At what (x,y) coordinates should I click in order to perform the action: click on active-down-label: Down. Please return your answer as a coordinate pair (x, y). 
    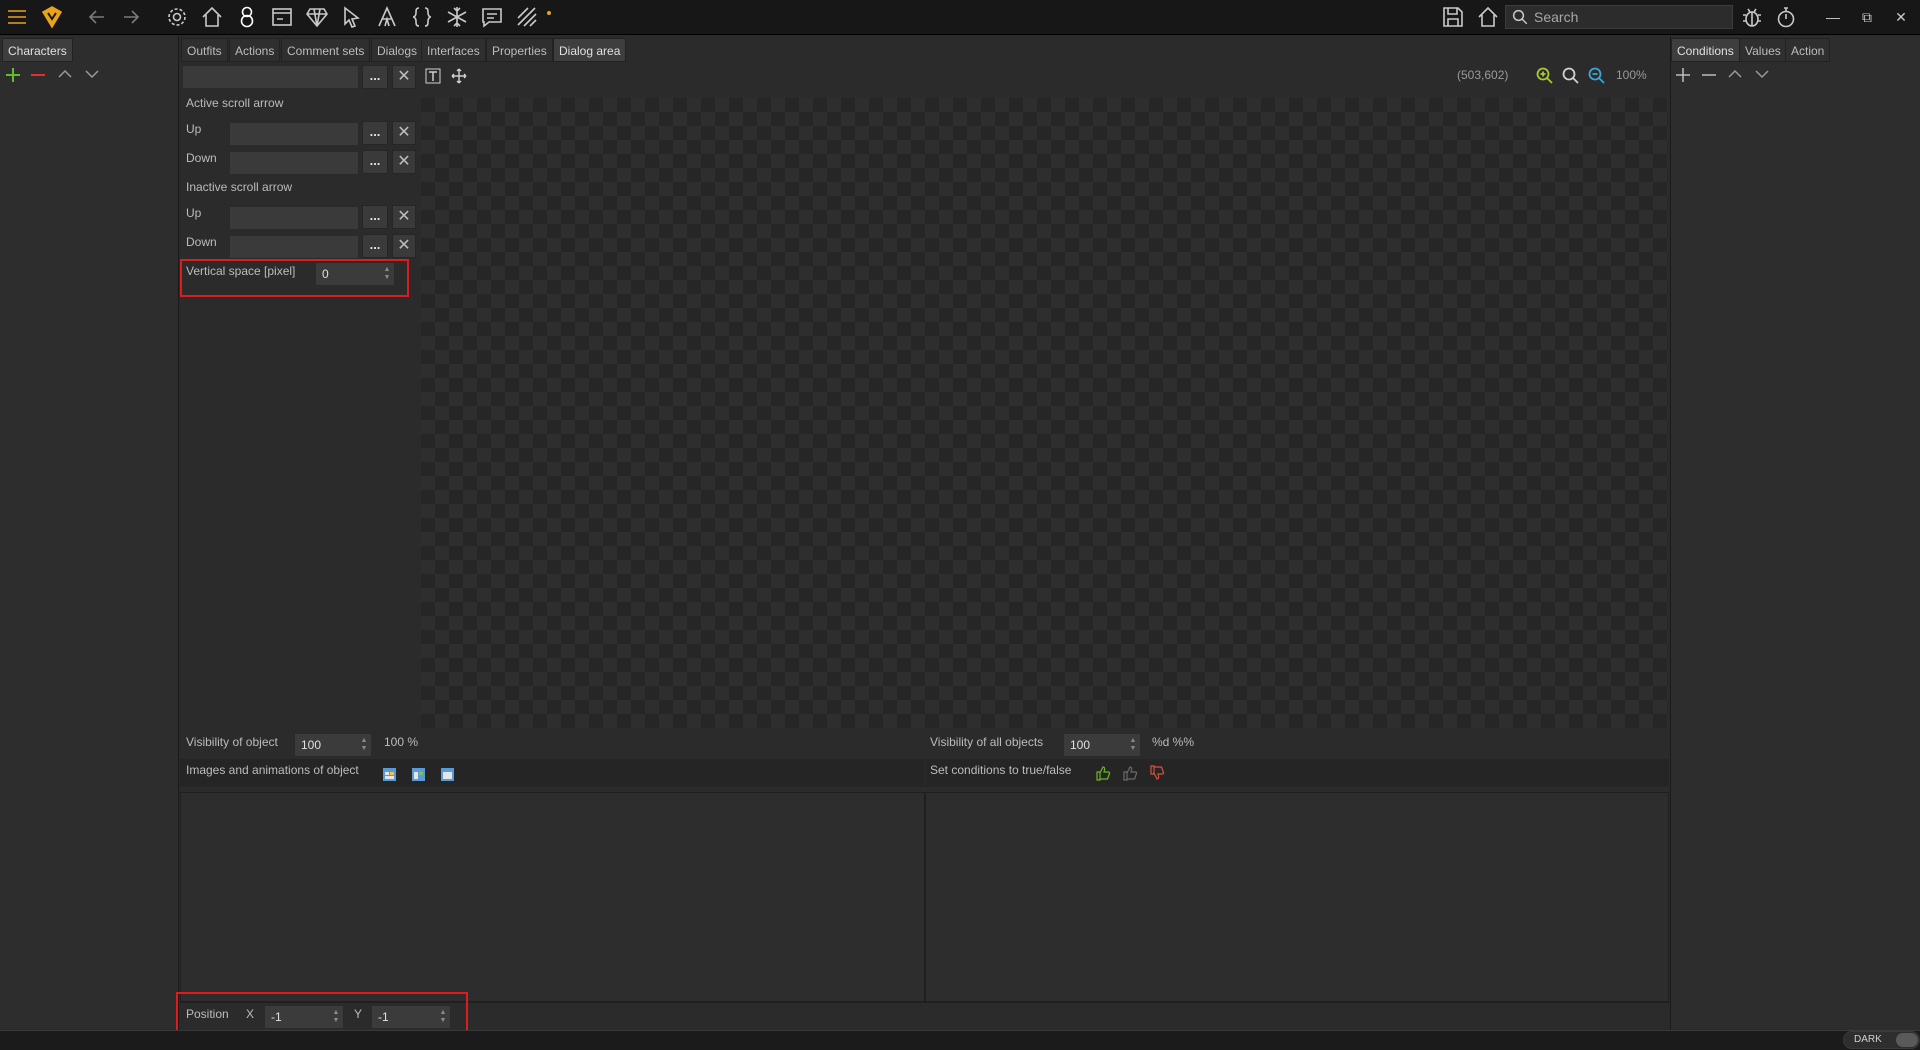
    Looking at the image, I should click on (201, 158).